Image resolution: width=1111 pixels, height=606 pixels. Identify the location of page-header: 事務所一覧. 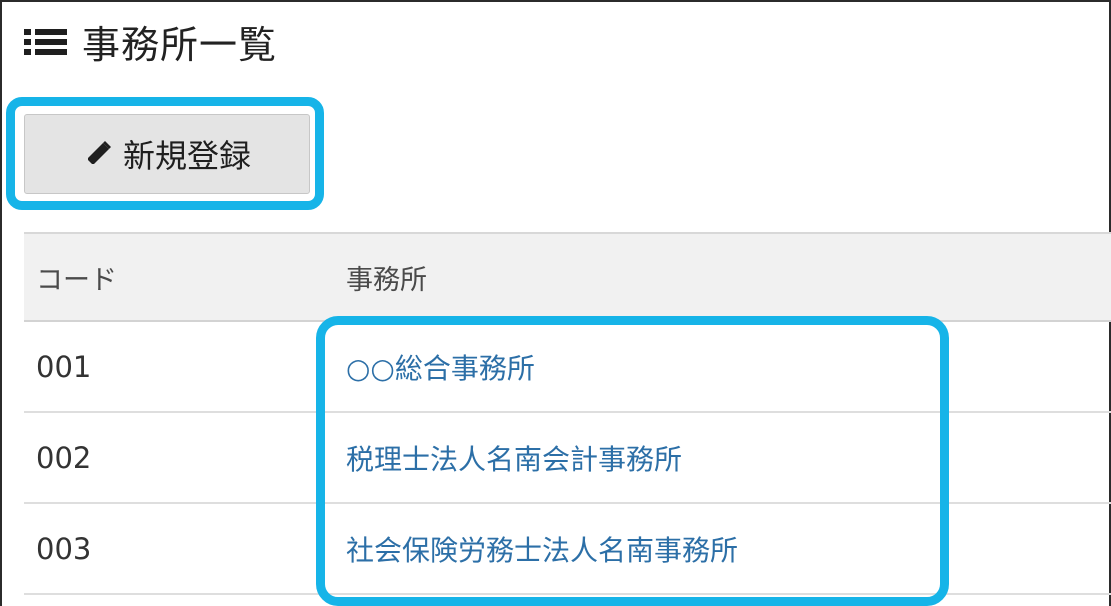
(149, 41).